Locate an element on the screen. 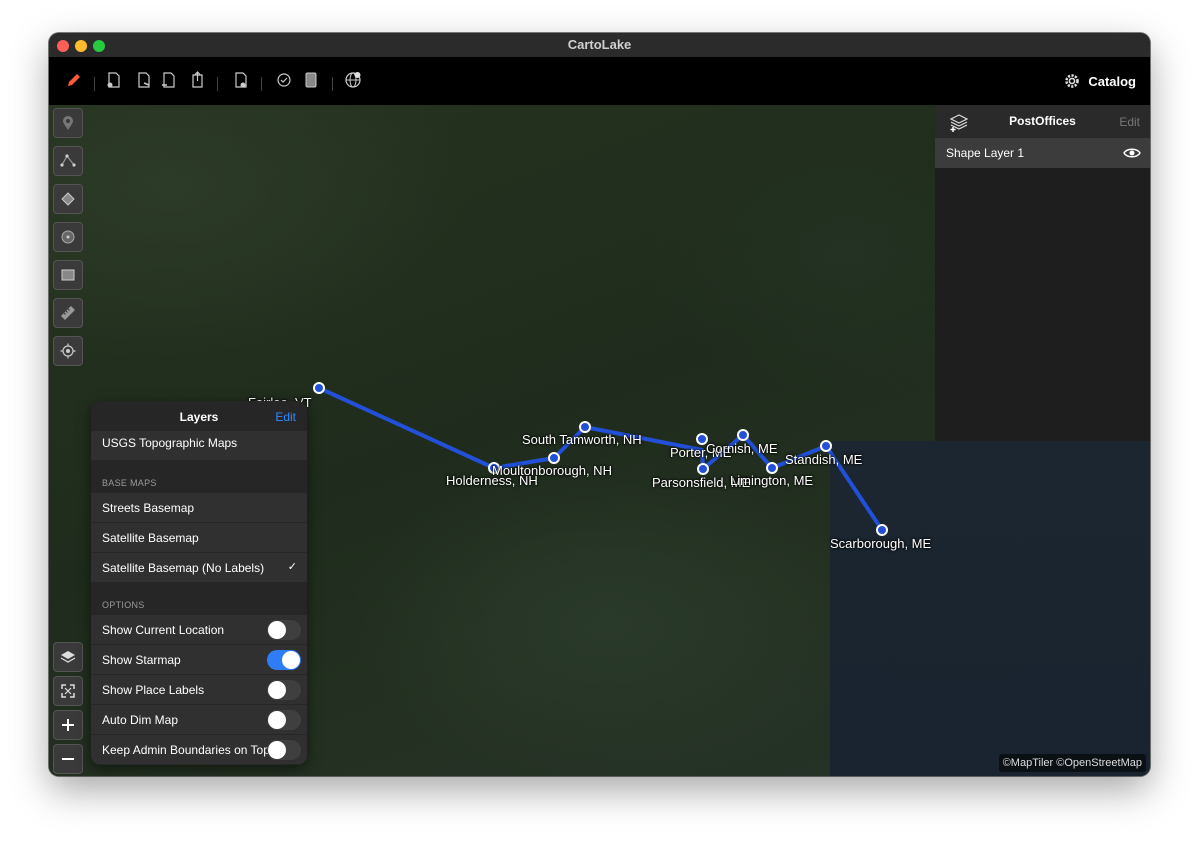 The image size is (1200, 842). basemap-label: Streets Basemap is located at coordinates (148, 508).